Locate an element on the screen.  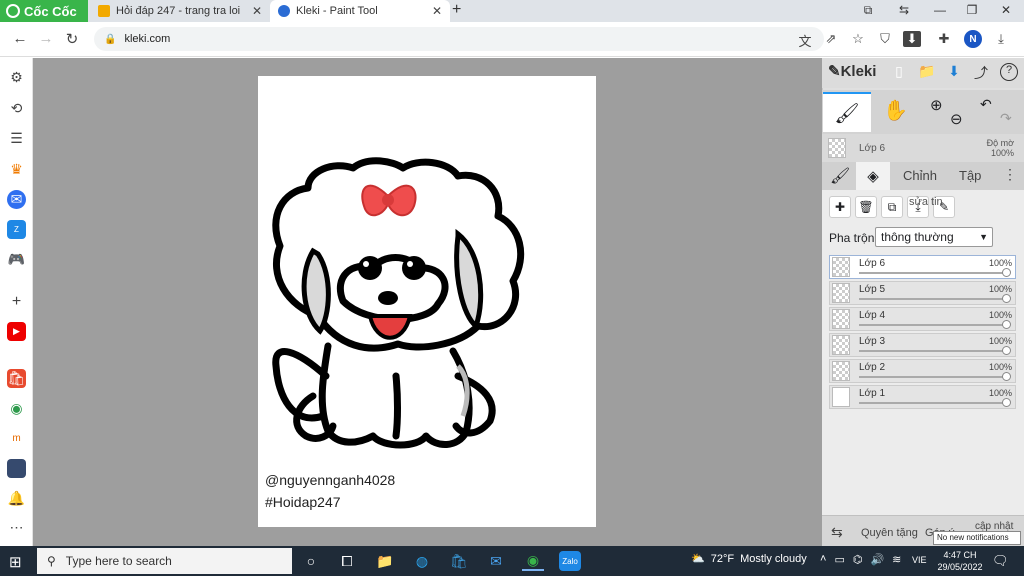
add-layer-icon: ✚ is located at coordinates (840, 207).